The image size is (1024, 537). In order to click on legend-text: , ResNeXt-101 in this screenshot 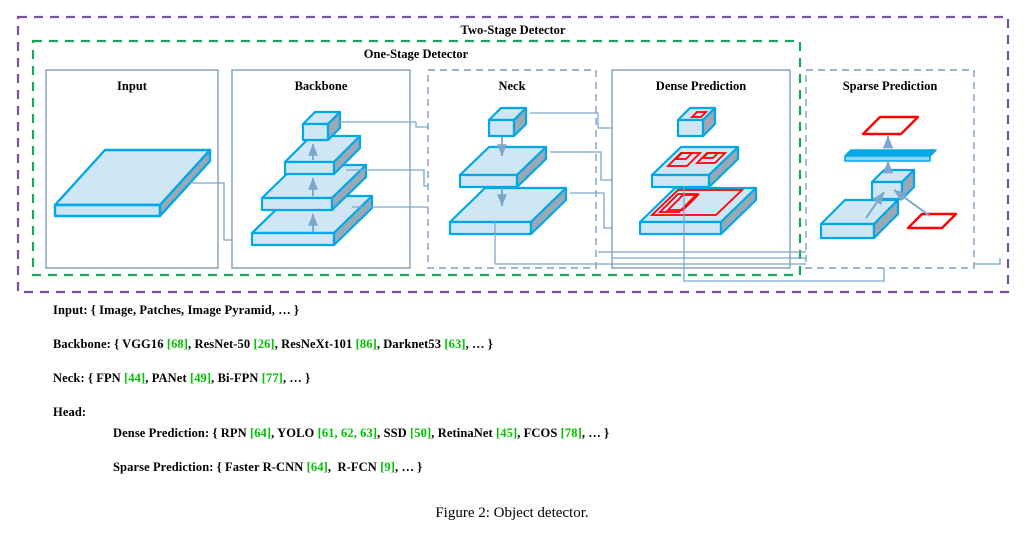, I will do `click(315, 344)`.